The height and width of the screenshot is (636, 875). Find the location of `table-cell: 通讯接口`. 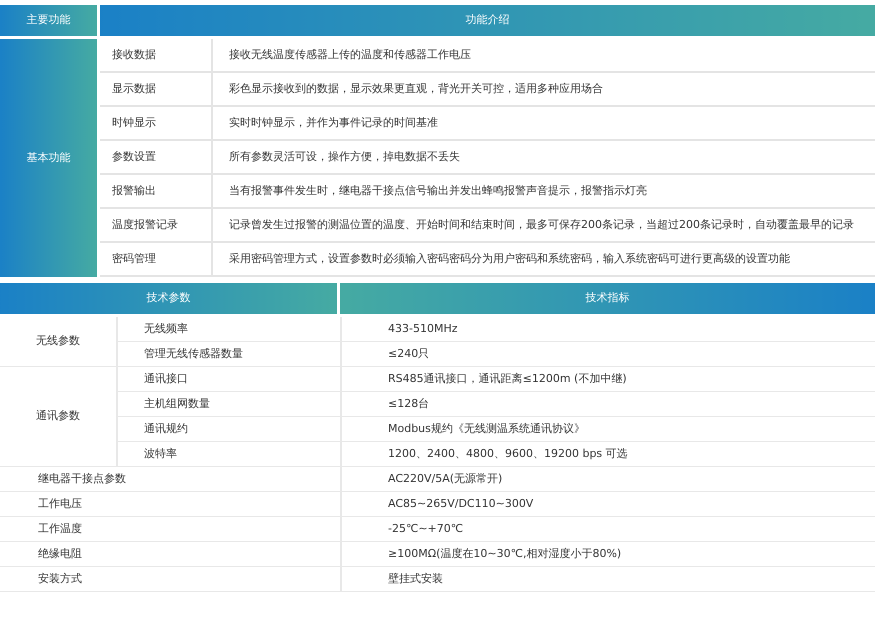

table-cell: 通讯接口 is located at coordinates (229, 379).